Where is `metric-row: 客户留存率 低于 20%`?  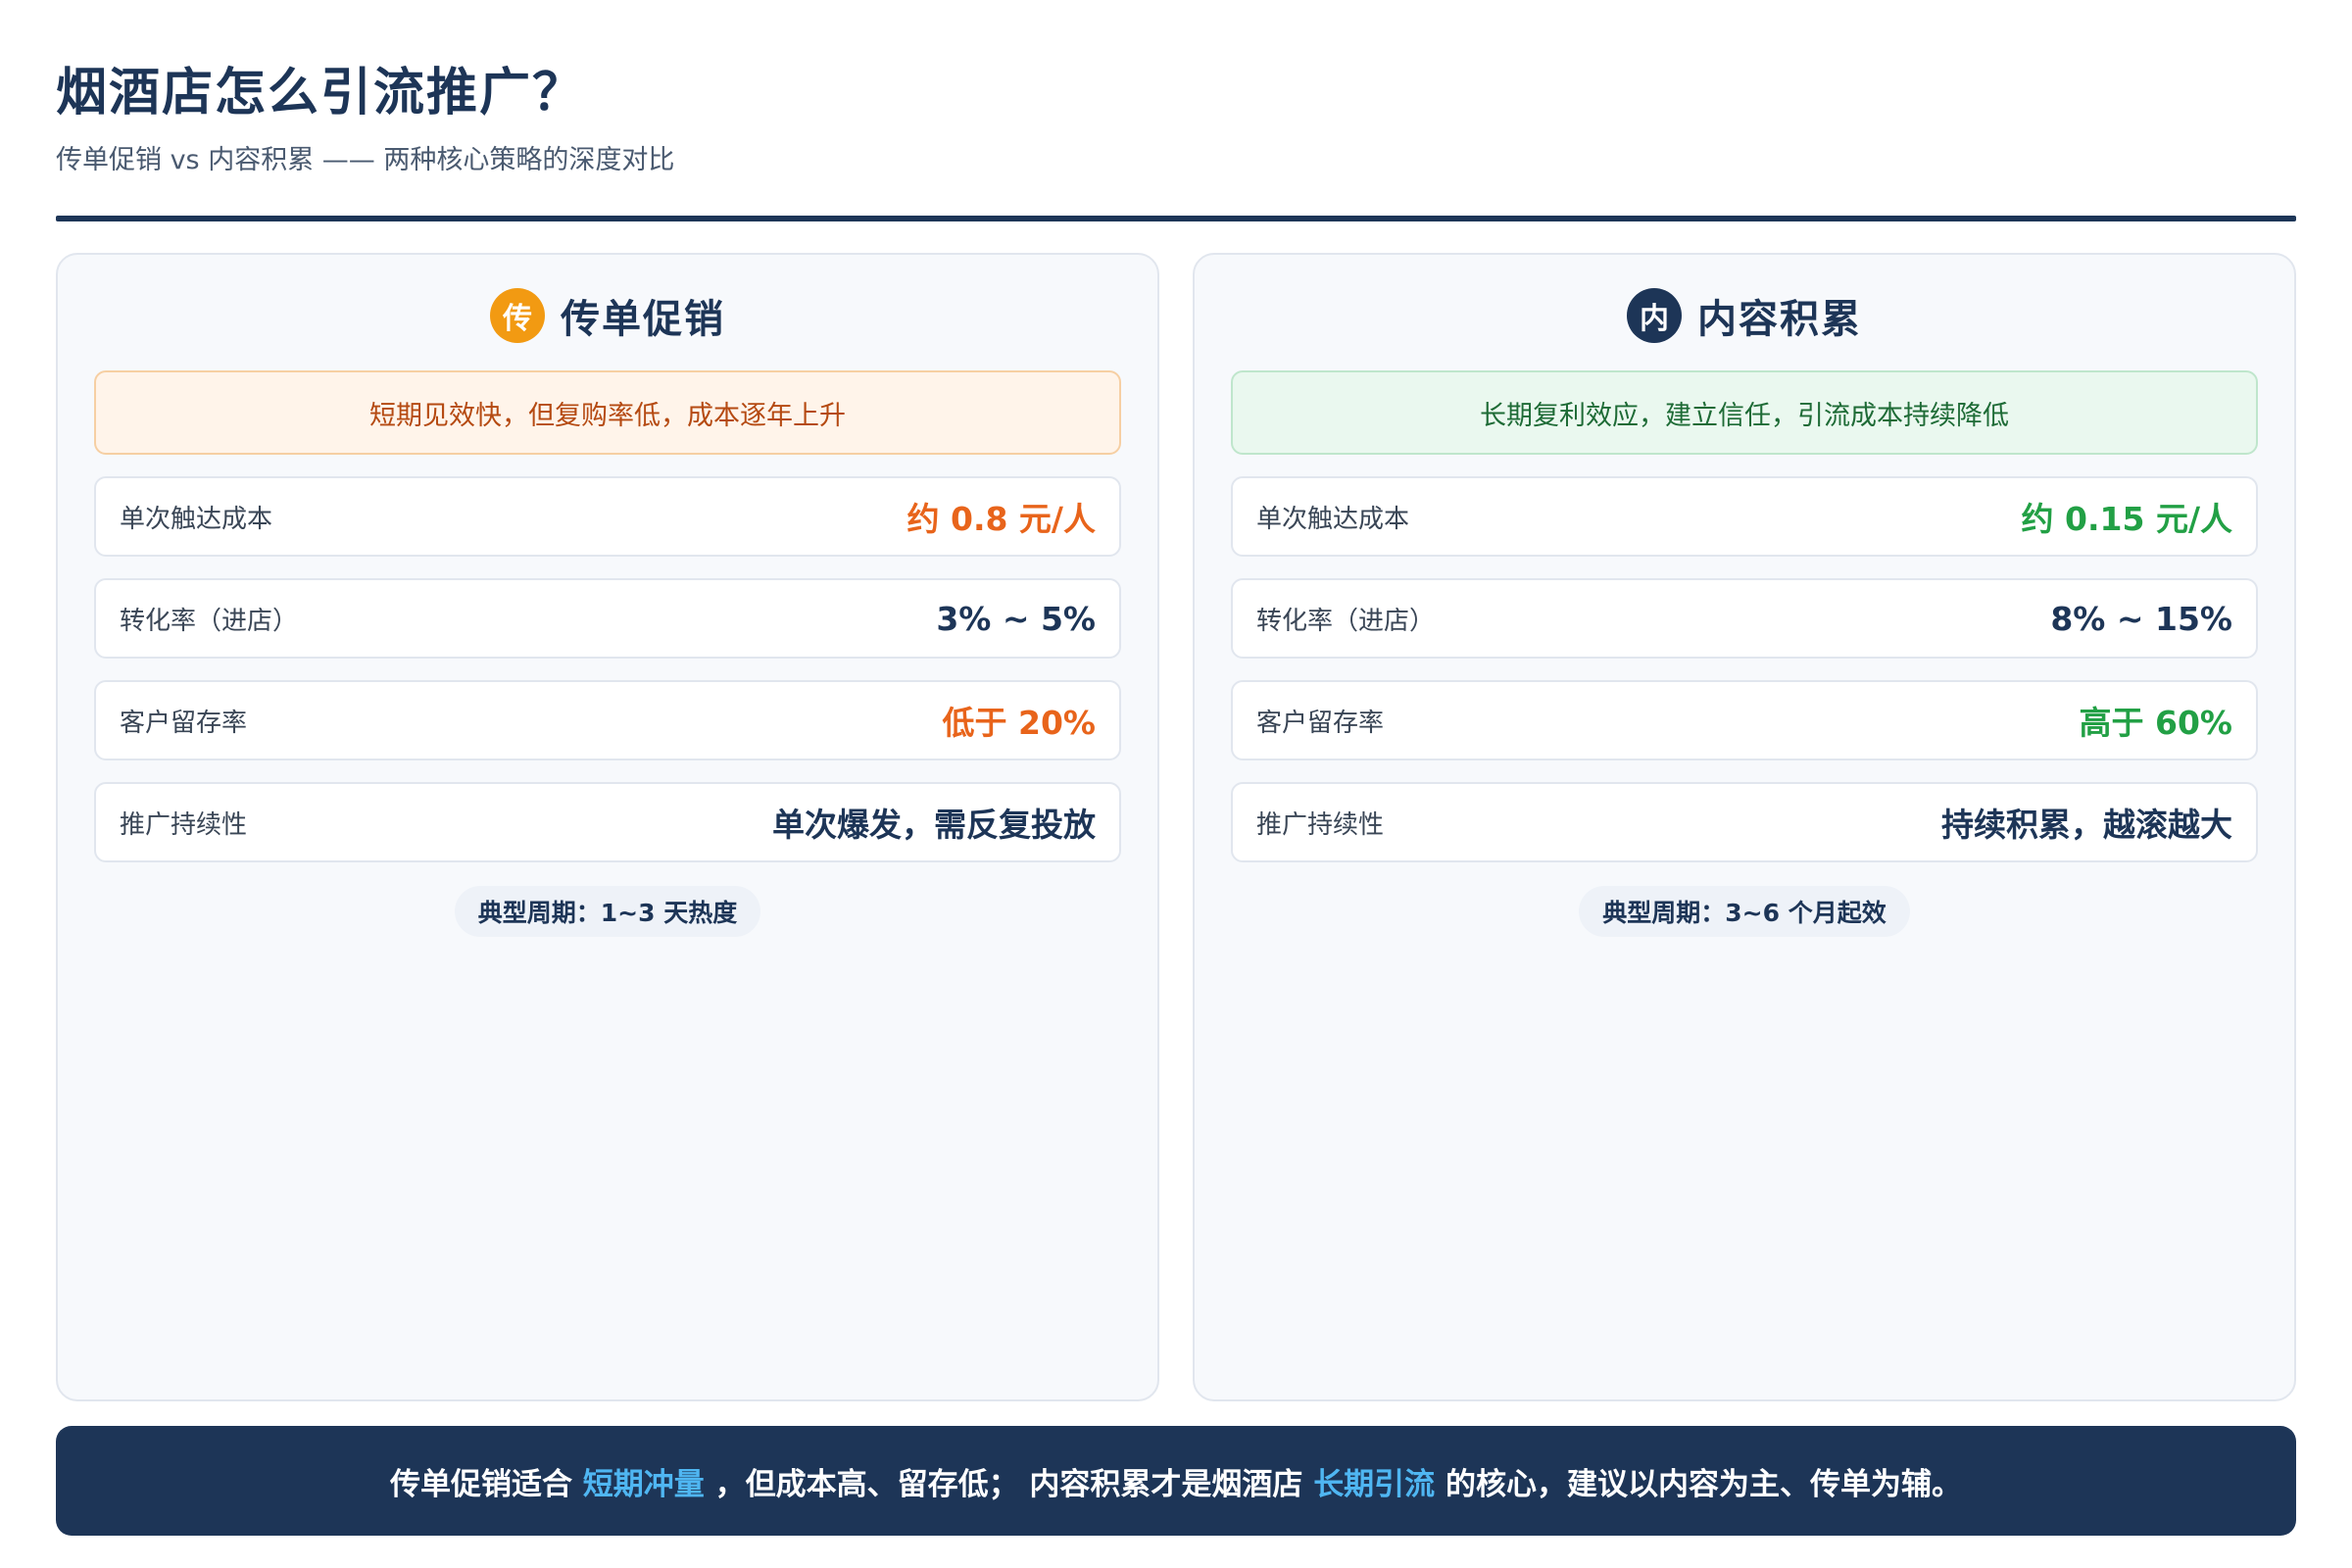 metric-row: 客户留存率 低于 20% is located at coordinates (607, 720).